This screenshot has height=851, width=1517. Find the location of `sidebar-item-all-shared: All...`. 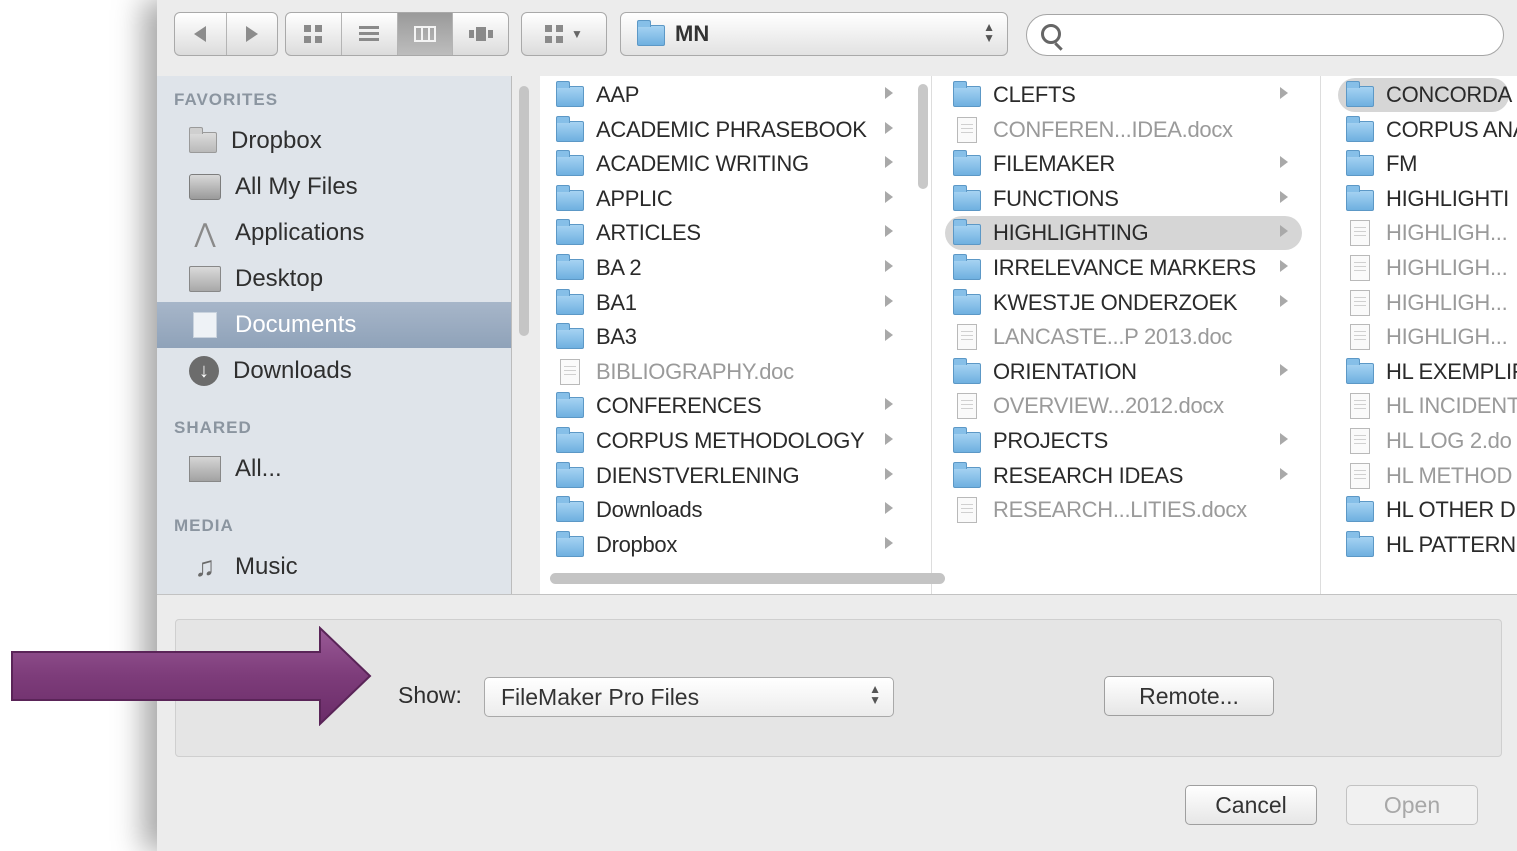

sidebar-item-all-shared: All... is located at coordinates (334, 469).